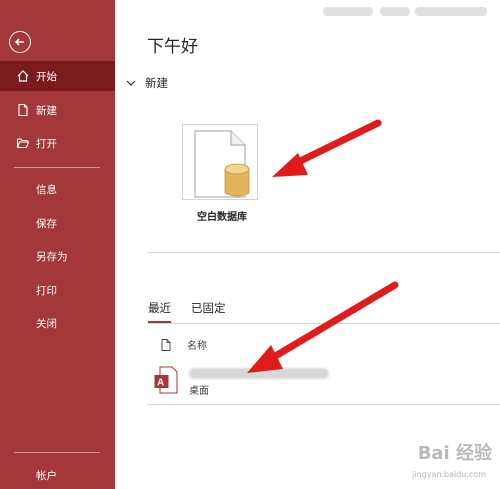 This screenshot has height=489, width=500. Describe the element at coordinates (57, 110) in the screenshot. I see `sidebar-item-new: 新建` at that location.